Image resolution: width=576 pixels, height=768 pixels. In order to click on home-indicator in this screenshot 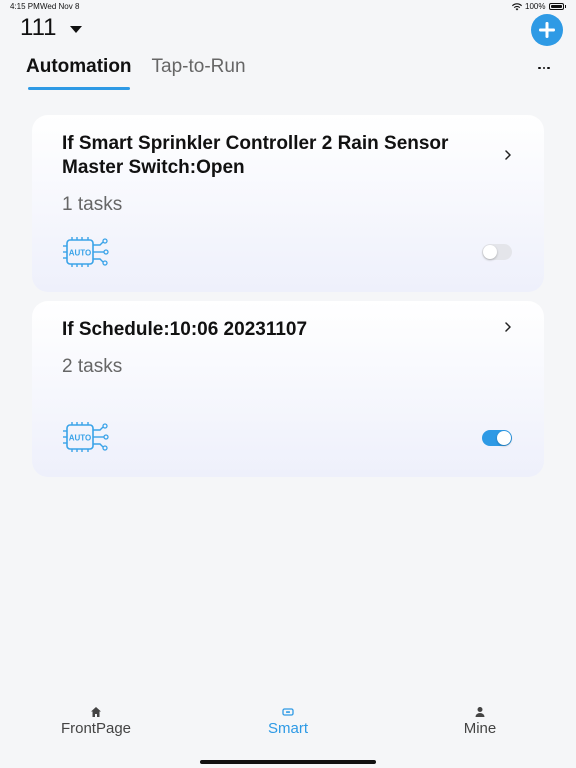, I will do `click(288, 762)`.